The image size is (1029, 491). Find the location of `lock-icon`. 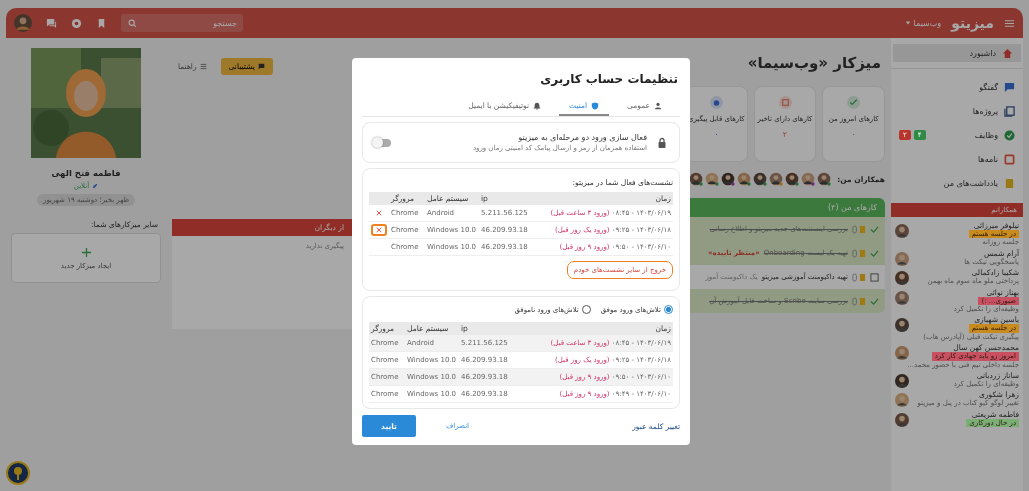

lock-icon is located at coordinates (662, 142).